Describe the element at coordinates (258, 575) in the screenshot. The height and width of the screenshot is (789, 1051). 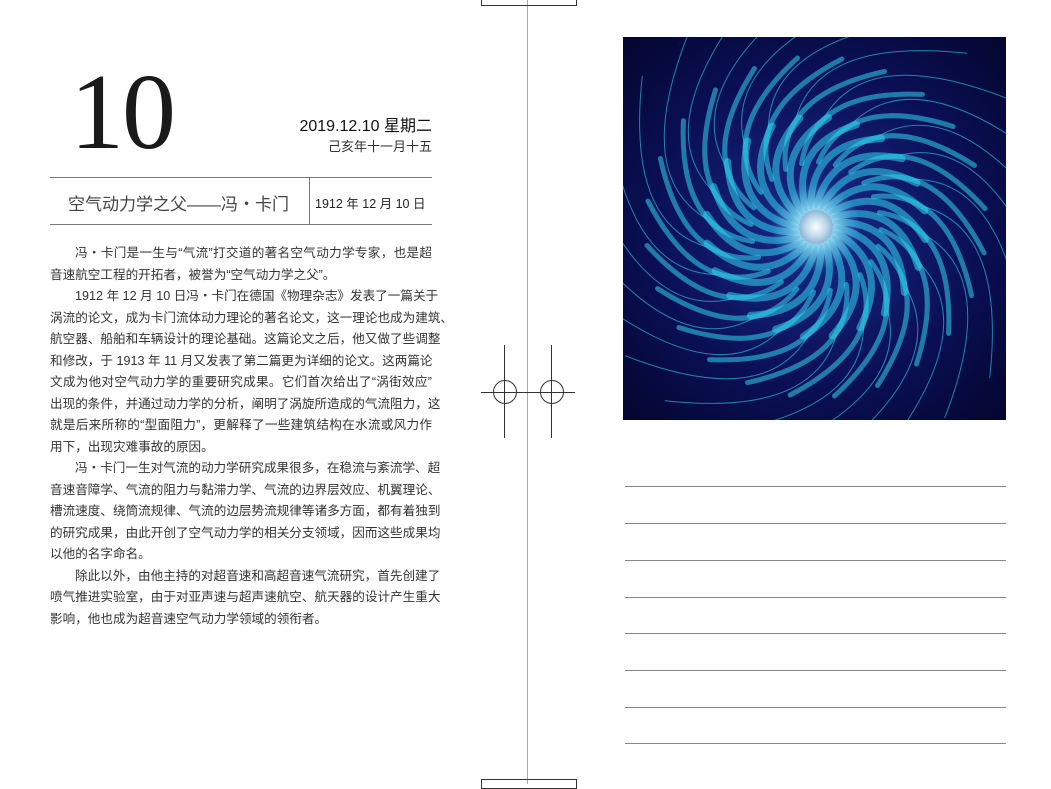
I see `body-line: 除此以外，由他主持的对超音速和高超音速气流研究，首先创建了` at that location.